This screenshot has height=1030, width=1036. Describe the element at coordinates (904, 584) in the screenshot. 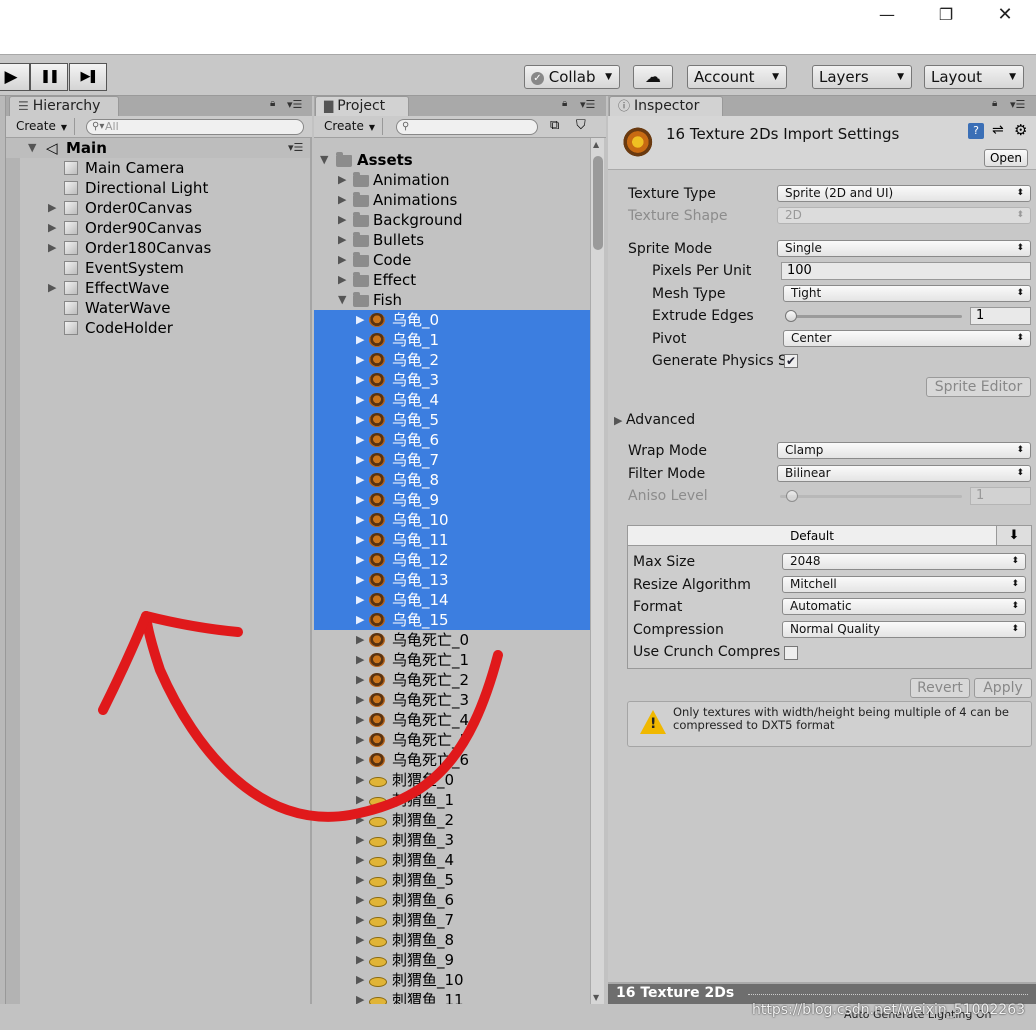

I see `resize-algorithm-dropdown: Mitchell ⬍` at that location.